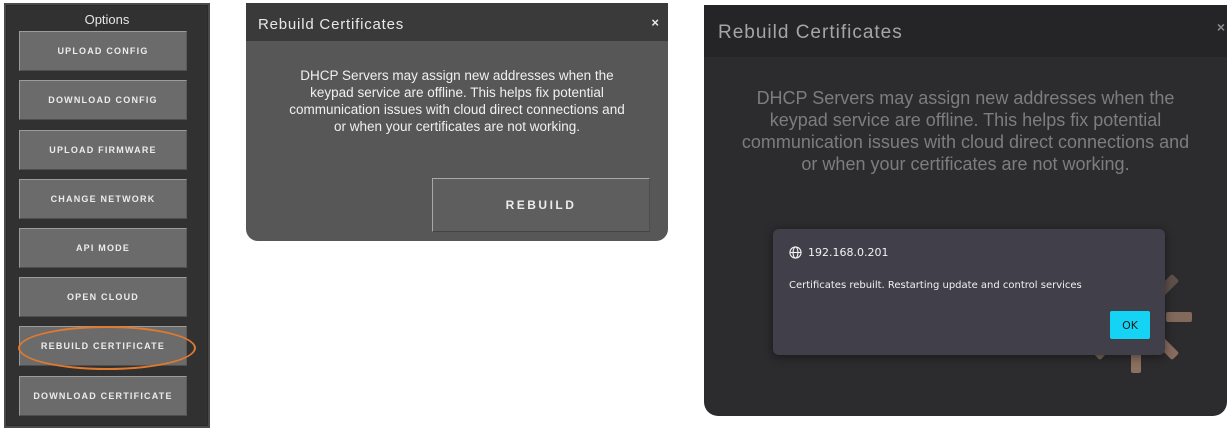  What do you see at coordinates (103, 346) in the screenshot?
I see `rebuild-certificate-button: REBUILD CERTIFICATE` at bounding box center [103, 346].